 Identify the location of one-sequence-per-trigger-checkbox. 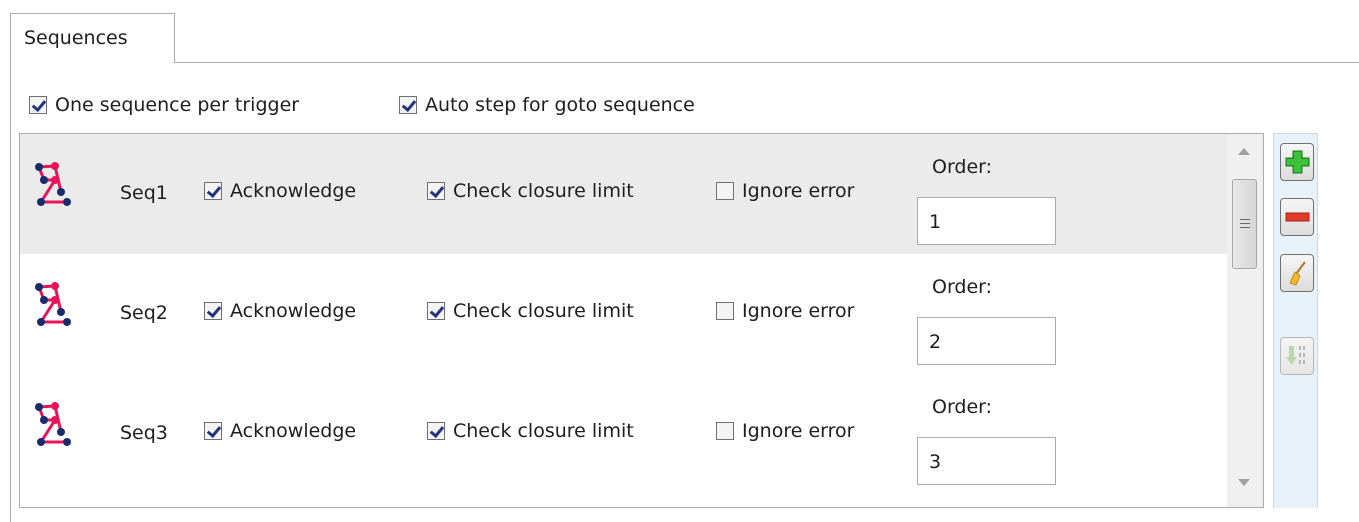
(38, 105).